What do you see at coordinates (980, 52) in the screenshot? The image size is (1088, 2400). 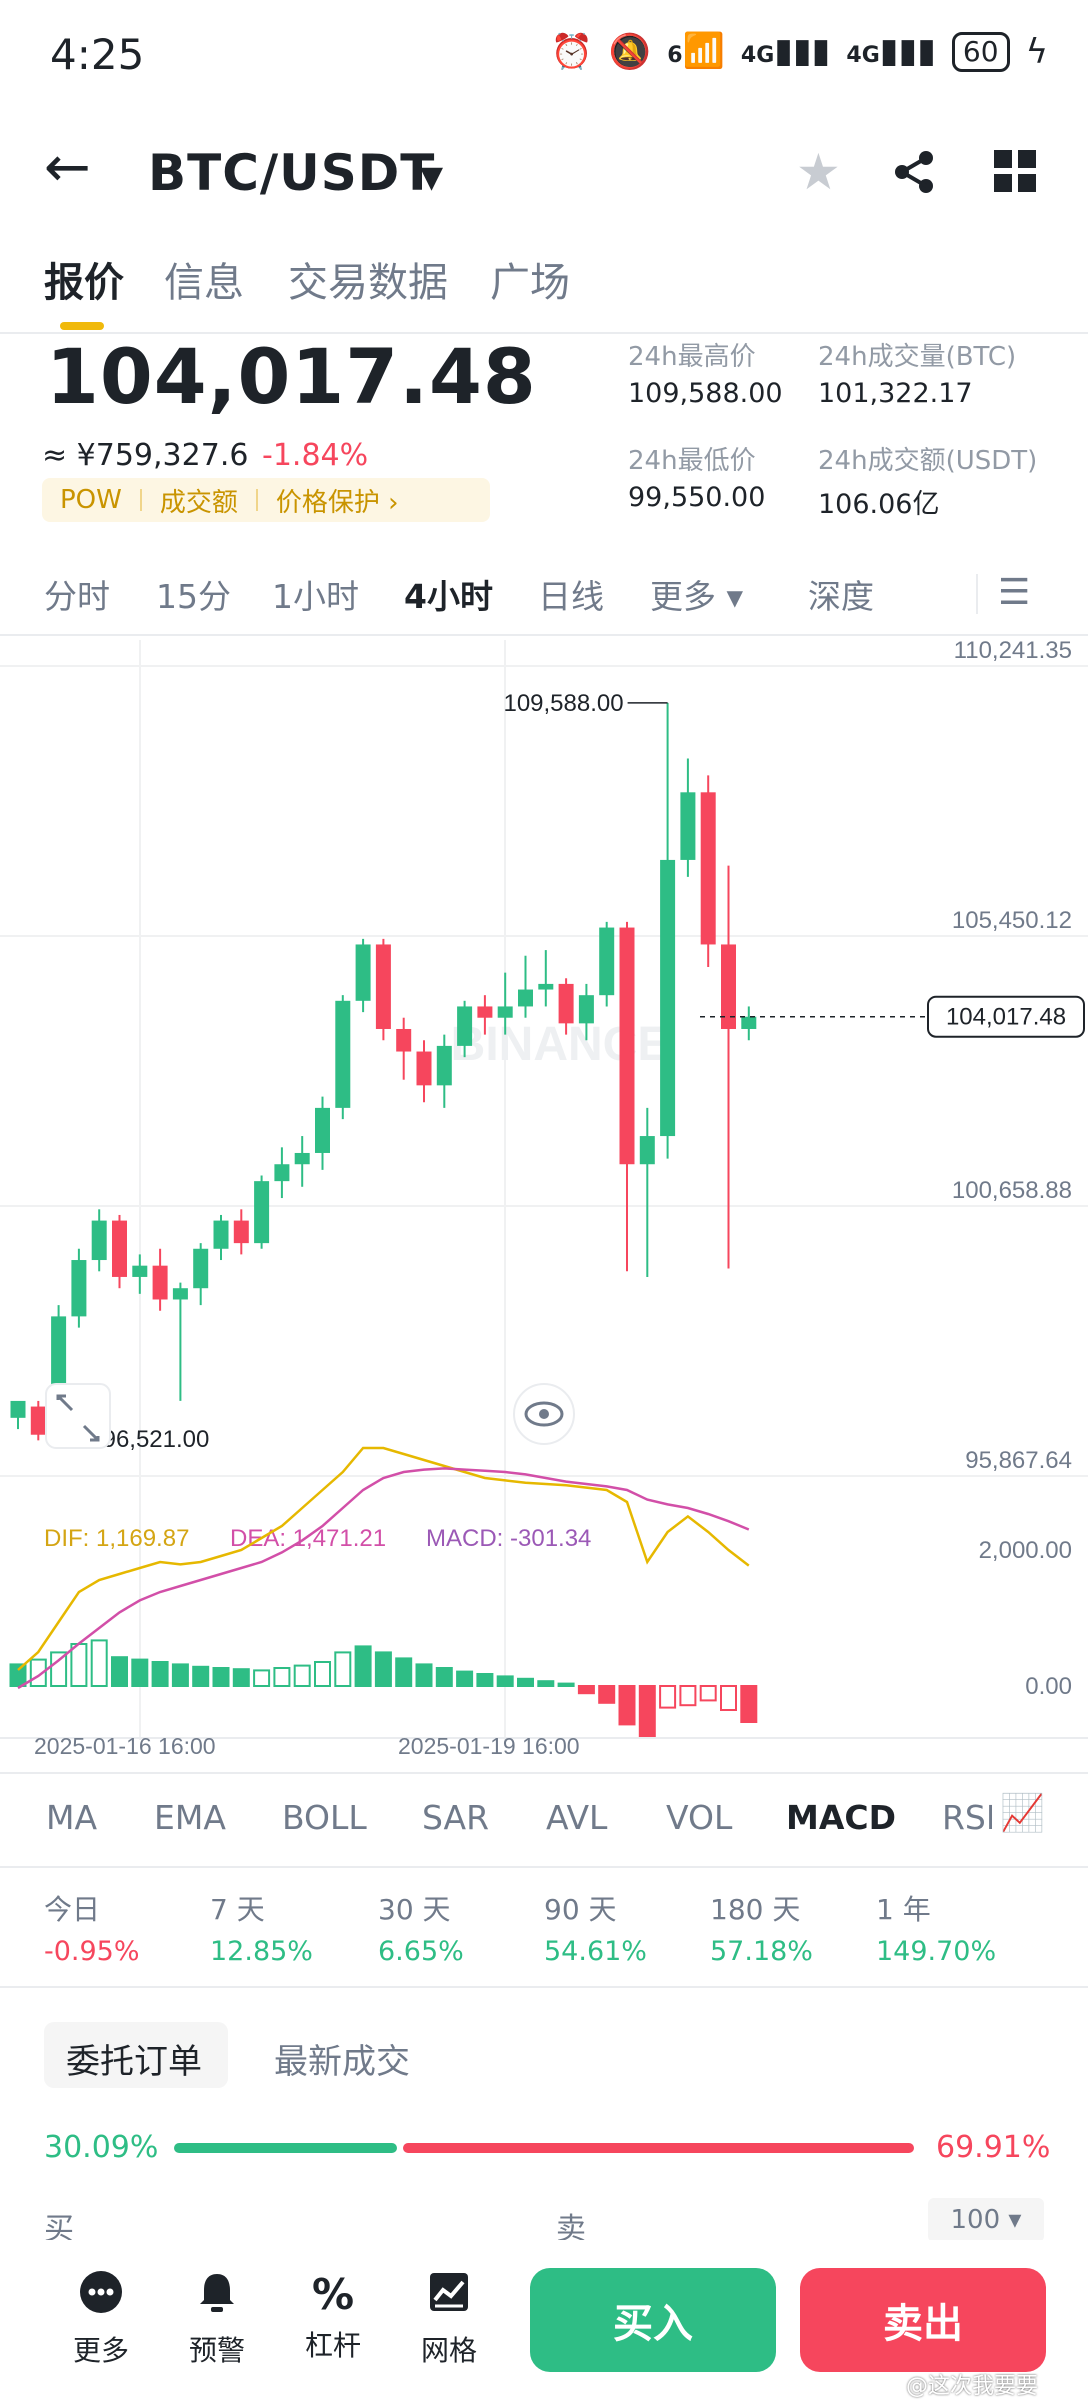 I see `battery-icon: 60` at bounding box center [980, 52].